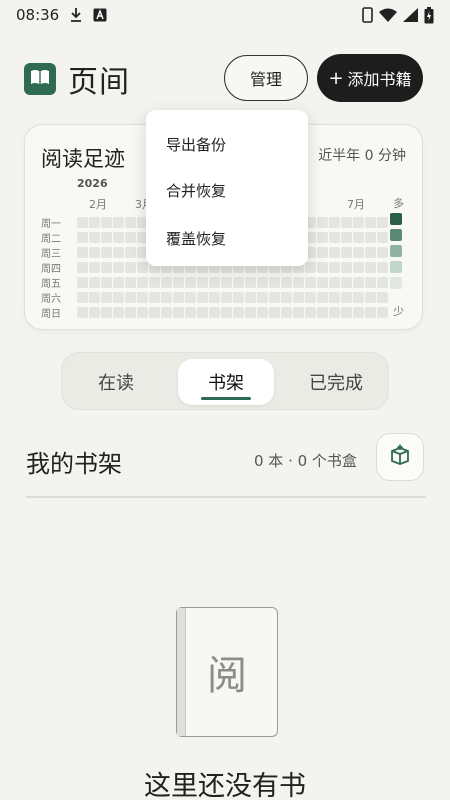  I want to click on app-header: 页间 管理 + 添加书籍, so click(225, 79).